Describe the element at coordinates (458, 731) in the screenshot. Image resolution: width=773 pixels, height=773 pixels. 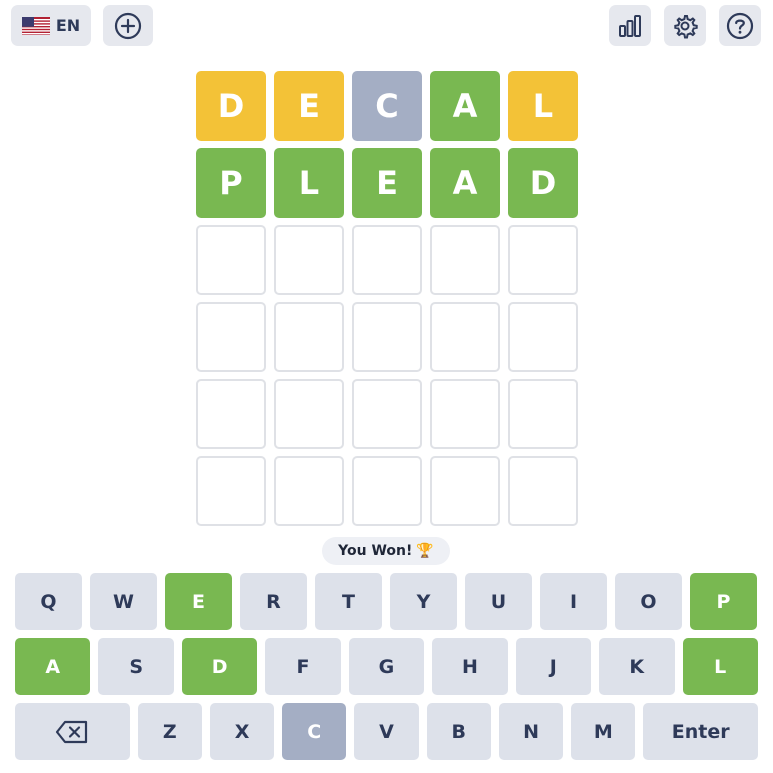
I see `key-b: B` at that location.